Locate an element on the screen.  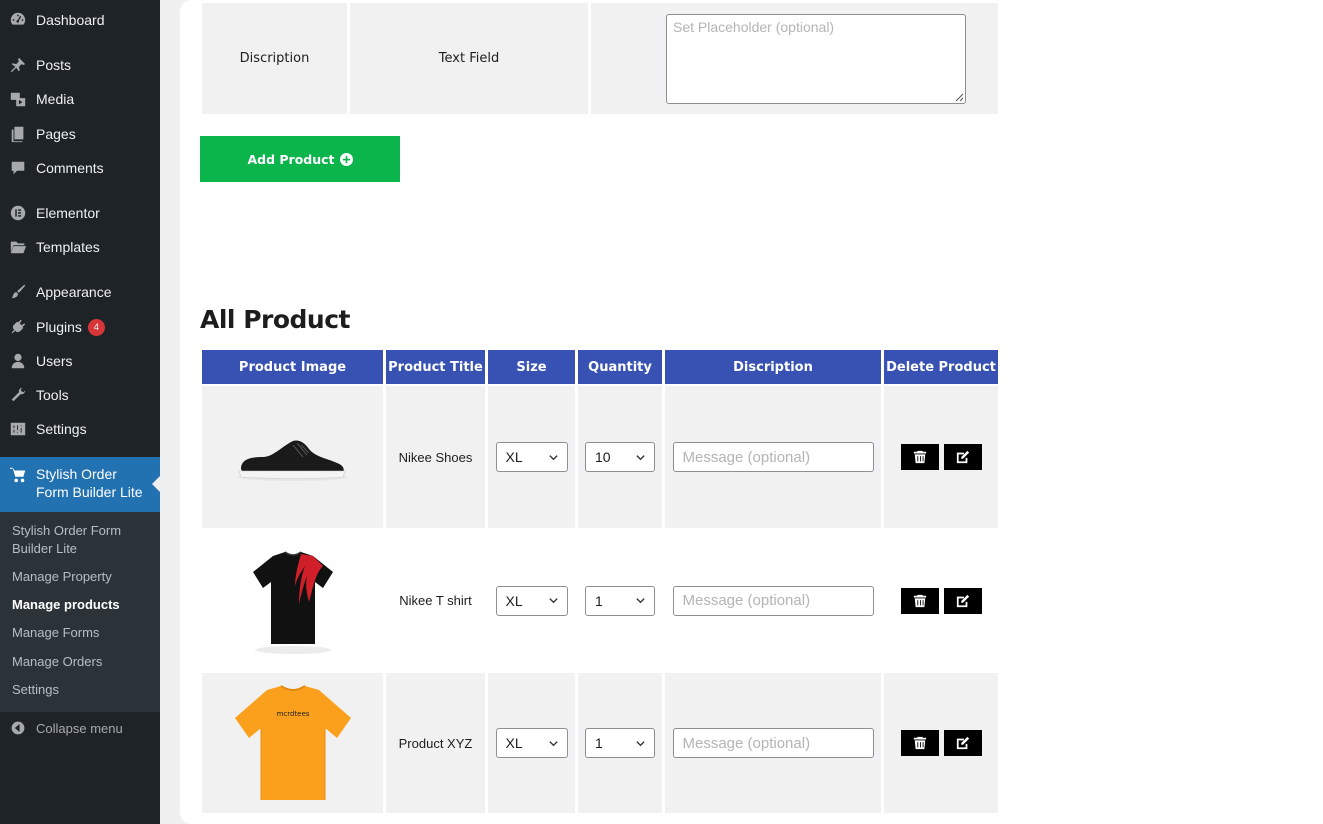
sidebar-item-label: Stylish Order Form Builder Lite is located at coordinates (89, 479).